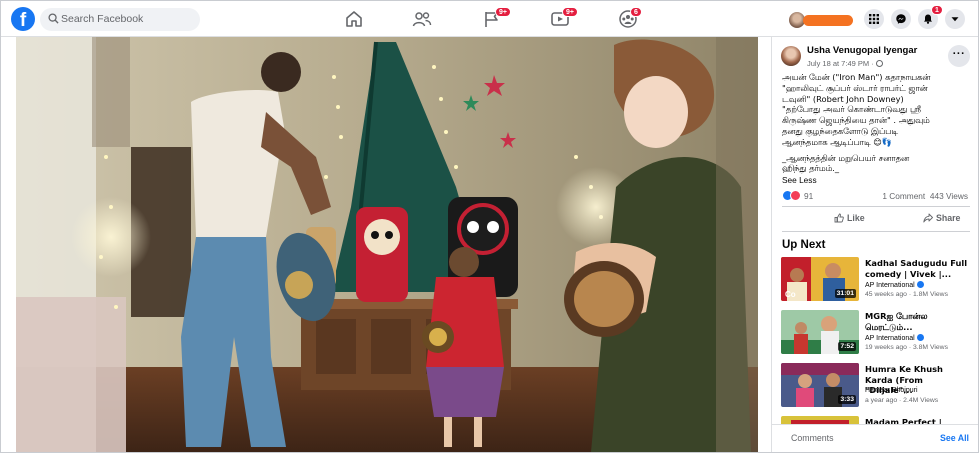 The image size is (979, 453). I want to click on more-options-button: ···, so click(959, 56).